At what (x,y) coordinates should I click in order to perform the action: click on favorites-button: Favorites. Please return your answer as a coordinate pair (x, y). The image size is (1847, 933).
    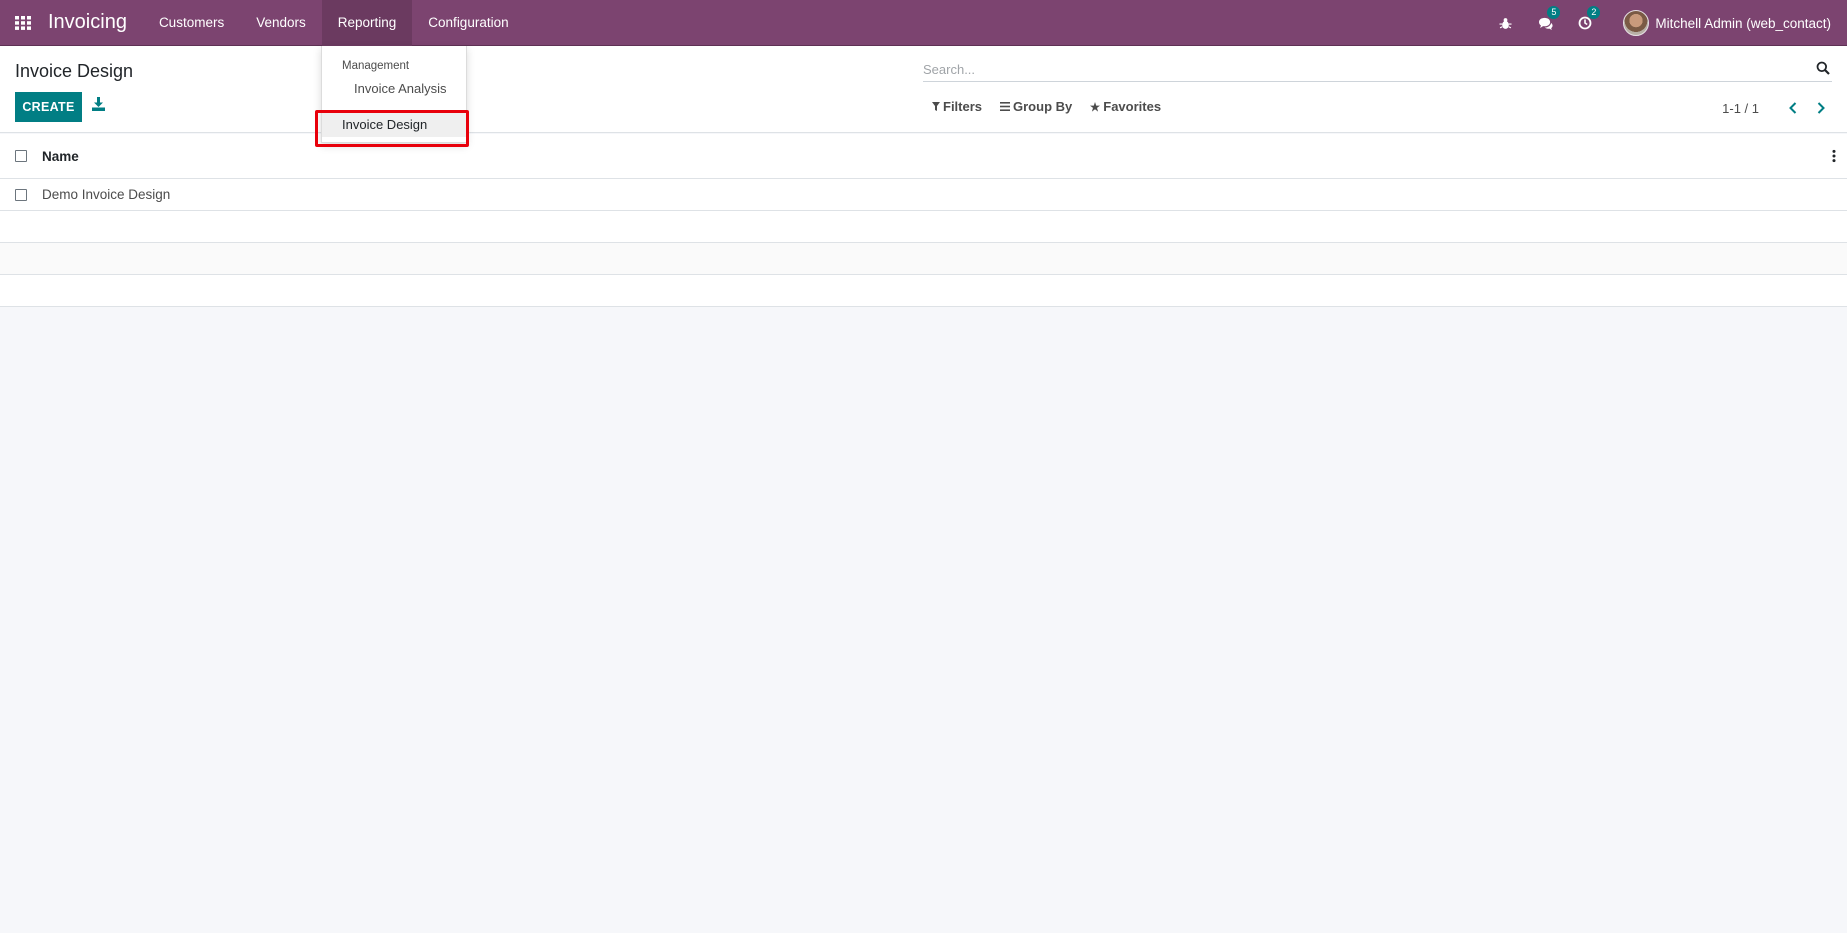
    Looking at the image, I should click on (1125, 106).